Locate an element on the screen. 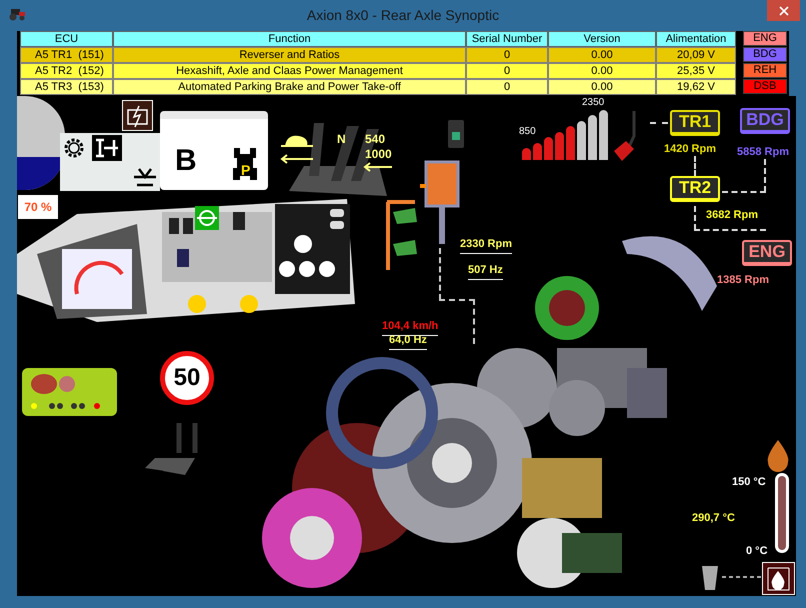 Image resolution: width=806 pixels, height=608 pixels. column-header: Serial Number is located at coordinates (507, 39).